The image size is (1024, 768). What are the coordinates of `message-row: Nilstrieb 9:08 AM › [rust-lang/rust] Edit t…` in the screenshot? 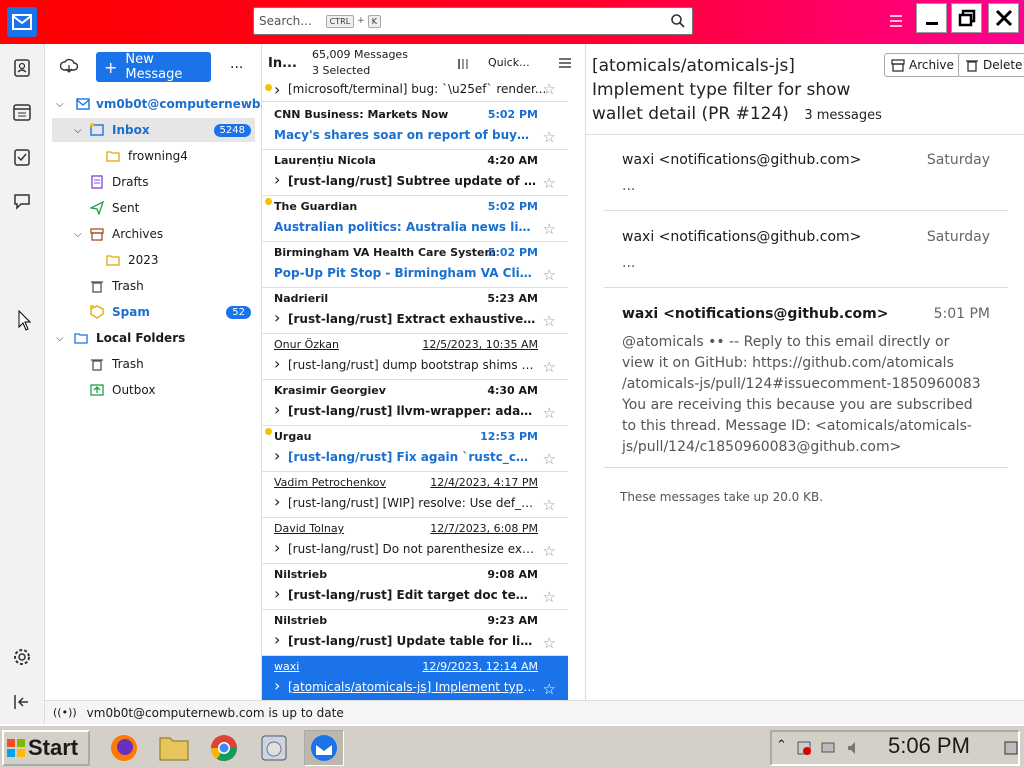 It's located at (415, 587).